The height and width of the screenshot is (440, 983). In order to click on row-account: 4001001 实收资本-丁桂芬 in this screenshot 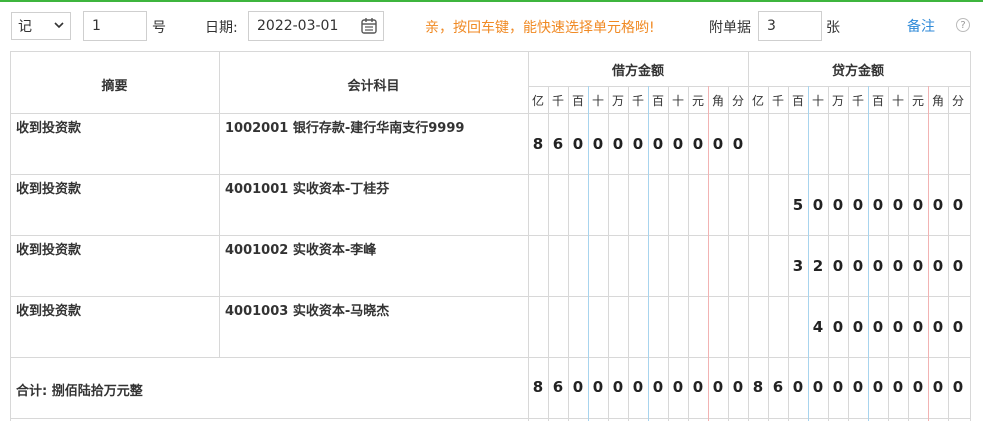, I will do `click(307, 187)`.